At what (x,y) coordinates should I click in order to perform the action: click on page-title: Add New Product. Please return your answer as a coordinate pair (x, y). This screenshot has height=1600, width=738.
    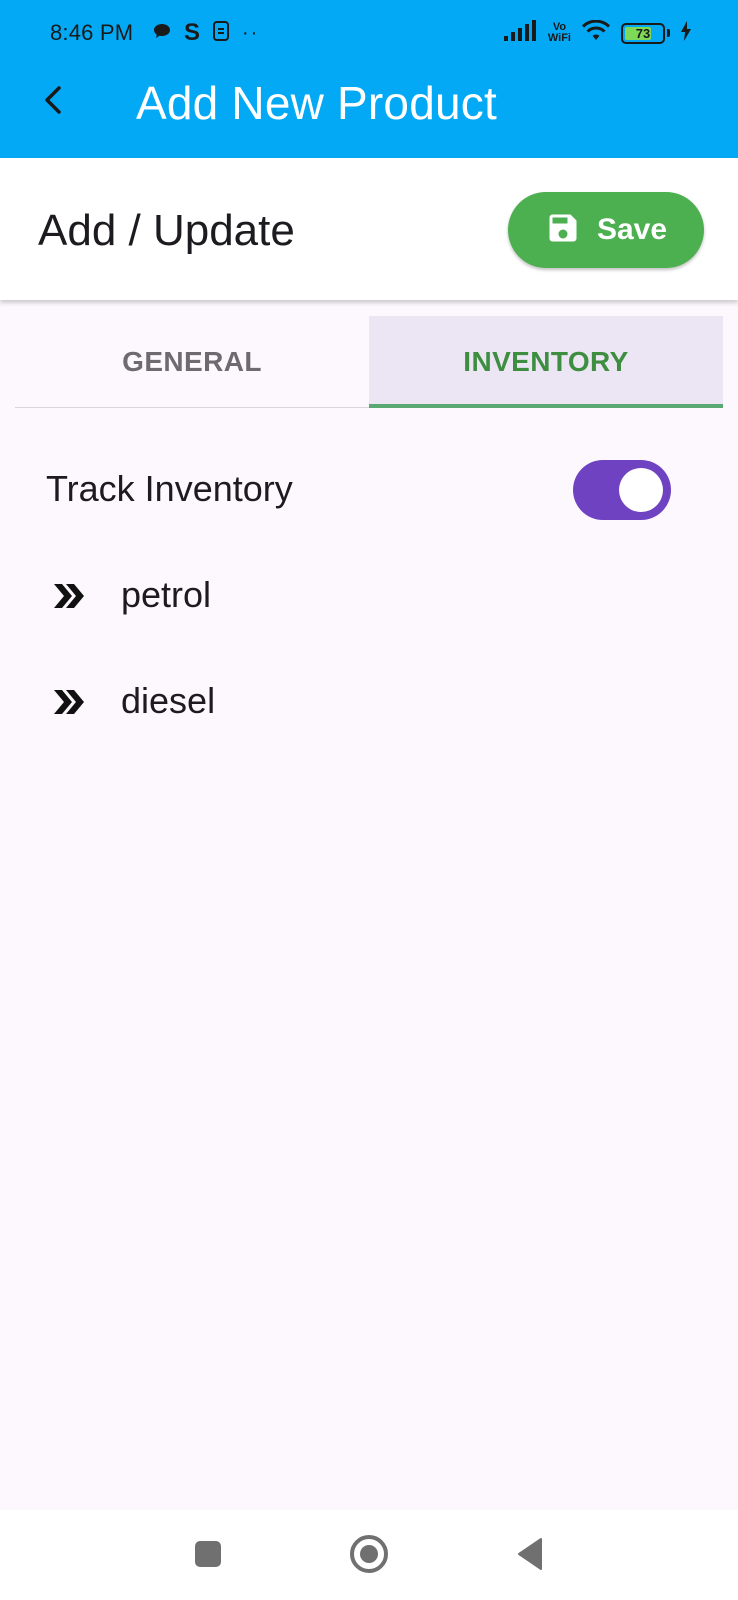
    Looking at the image, I should click on (316, 103).